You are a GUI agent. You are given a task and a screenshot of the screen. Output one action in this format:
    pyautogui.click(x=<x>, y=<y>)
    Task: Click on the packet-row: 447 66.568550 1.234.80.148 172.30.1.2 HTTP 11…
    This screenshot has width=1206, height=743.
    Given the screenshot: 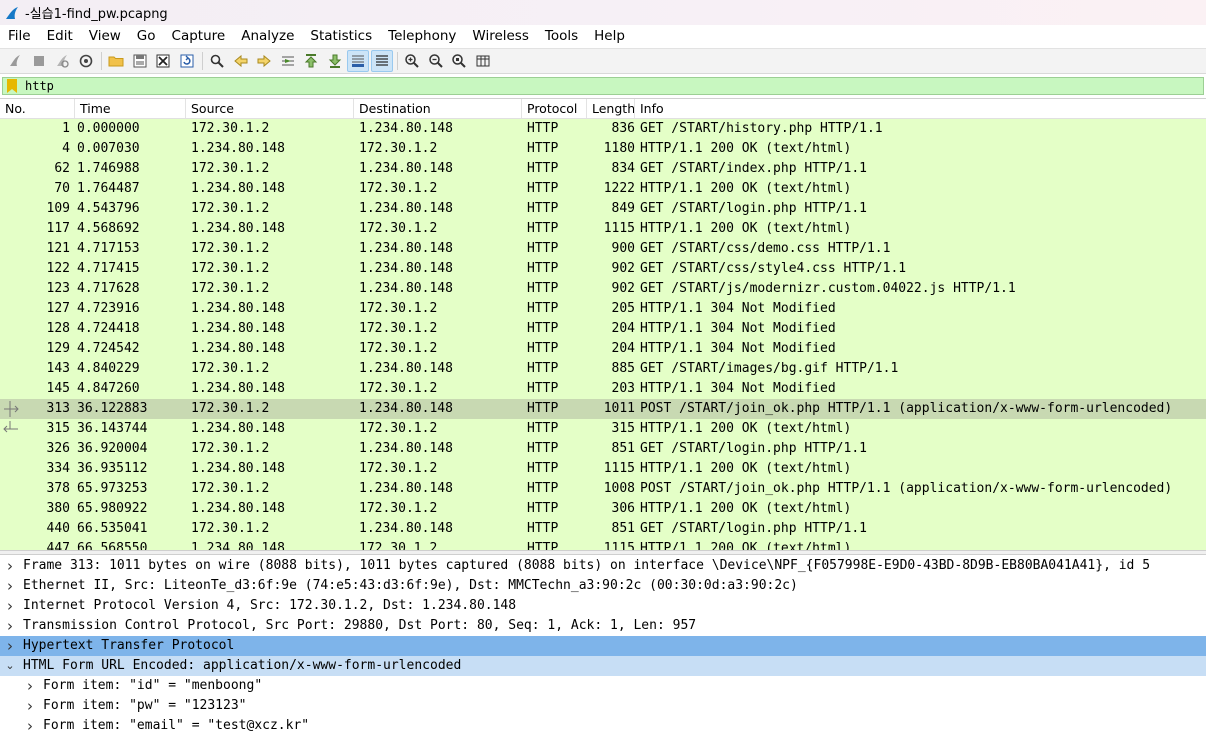 What is the action you would take?
    pyautogui.click(x=603, y=544)
    